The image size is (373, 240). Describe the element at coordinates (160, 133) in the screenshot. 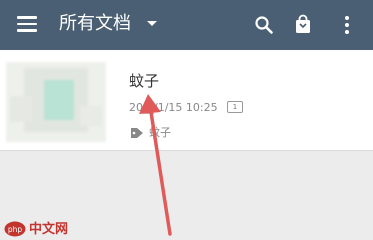

I see `document-tag: 蚊子` at that location.